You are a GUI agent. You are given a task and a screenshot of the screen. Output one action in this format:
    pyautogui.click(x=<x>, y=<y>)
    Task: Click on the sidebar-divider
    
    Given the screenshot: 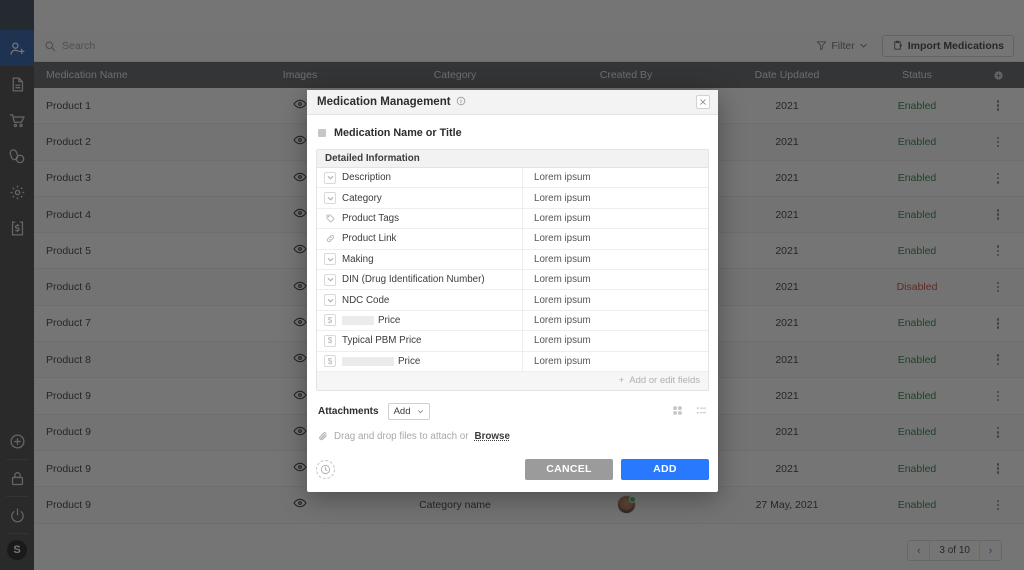 What is the action you would take?
    pyautogui.click(x=17, y=533)
    